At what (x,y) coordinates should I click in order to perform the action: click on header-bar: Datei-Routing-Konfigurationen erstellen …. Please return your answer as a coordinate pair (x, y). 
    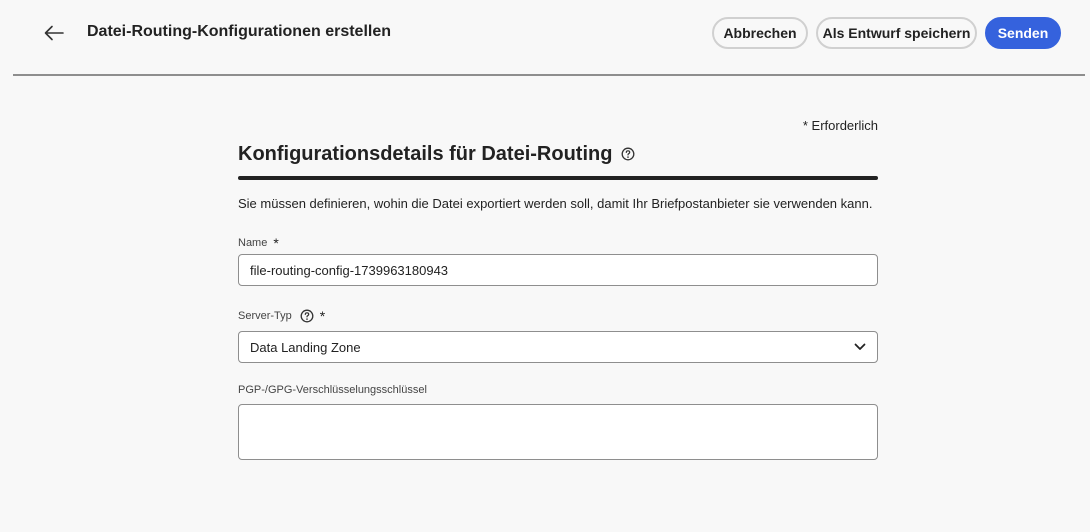
    Looking at the image, I should click on (545, 37).